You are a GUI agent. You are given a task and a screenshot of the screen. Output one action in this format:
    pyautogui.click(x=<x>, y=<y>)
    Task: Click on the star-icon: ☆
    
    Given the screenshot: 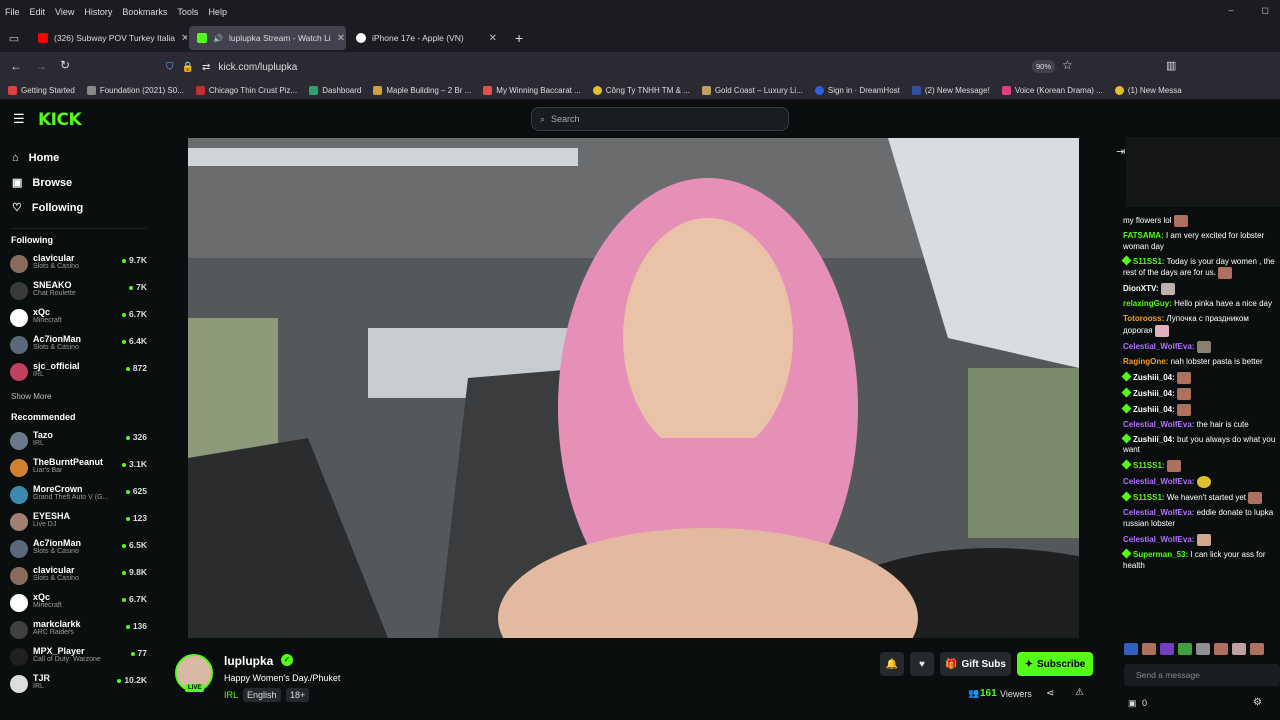 What is the action you would take?
    pyautogui.click(x=1067, y=65)
    